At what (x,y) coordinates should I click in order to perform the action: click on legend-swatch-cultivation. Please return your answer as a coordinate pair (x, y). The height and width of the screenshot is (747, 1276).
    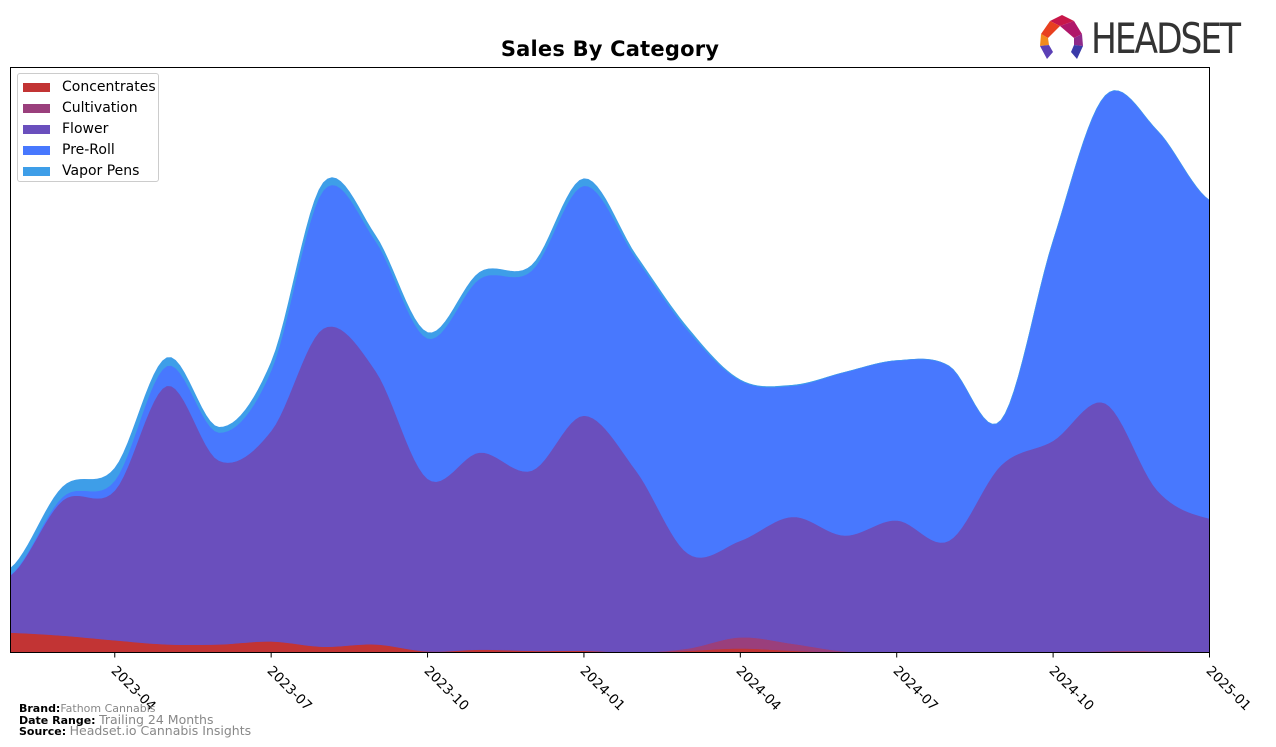
    Looking at the image, I should click on (36, 108).